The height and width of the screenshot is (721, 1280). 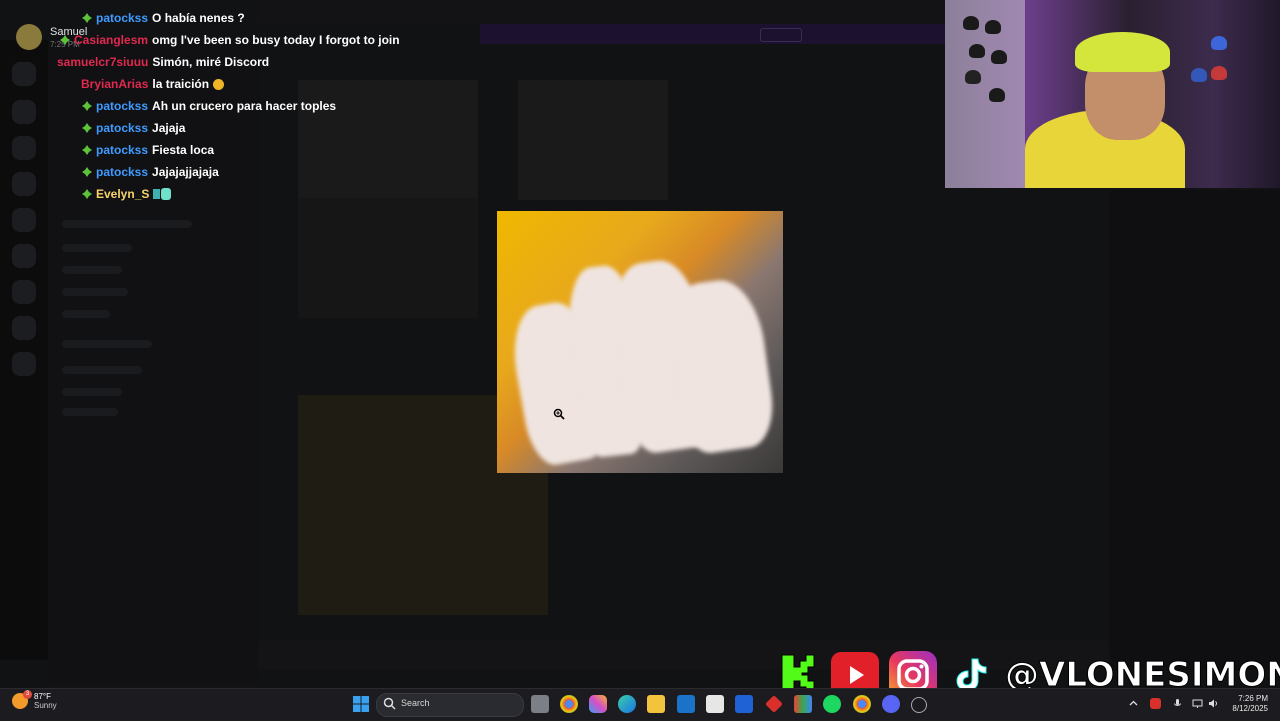 What do you see at coordinates (181, 84) in the screenshot?
I see `chat-message: la traición` at bounding box center [181, 84].